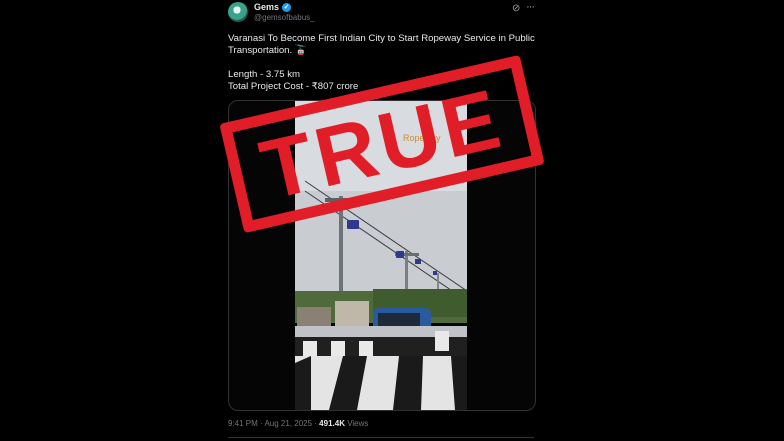  What do you see at coordinates (238, 12) in the screenshot?
I see `avatar` at bounding box center [238, 12].